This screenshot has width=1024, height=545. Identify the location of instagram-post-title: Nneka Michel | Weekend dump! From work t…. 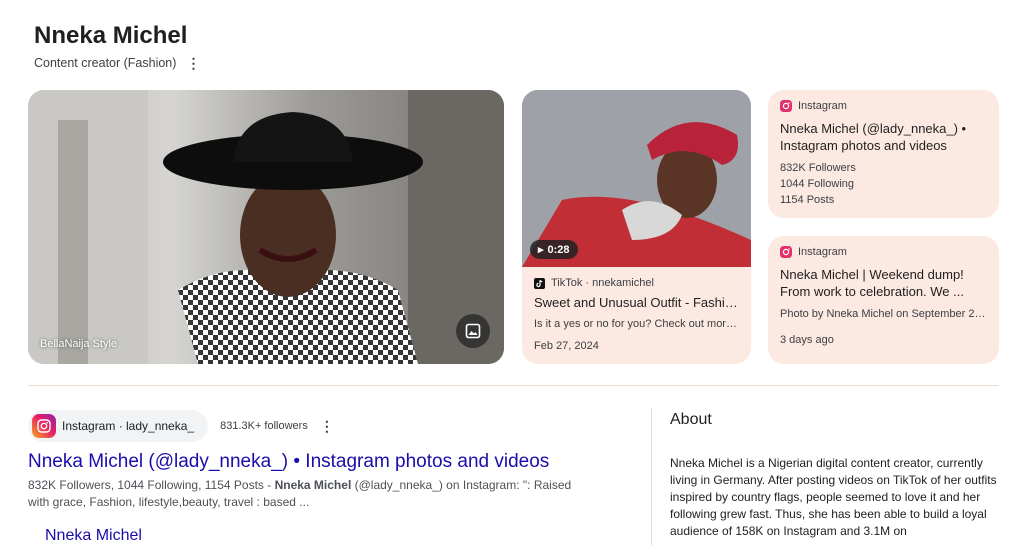
(883, 283).